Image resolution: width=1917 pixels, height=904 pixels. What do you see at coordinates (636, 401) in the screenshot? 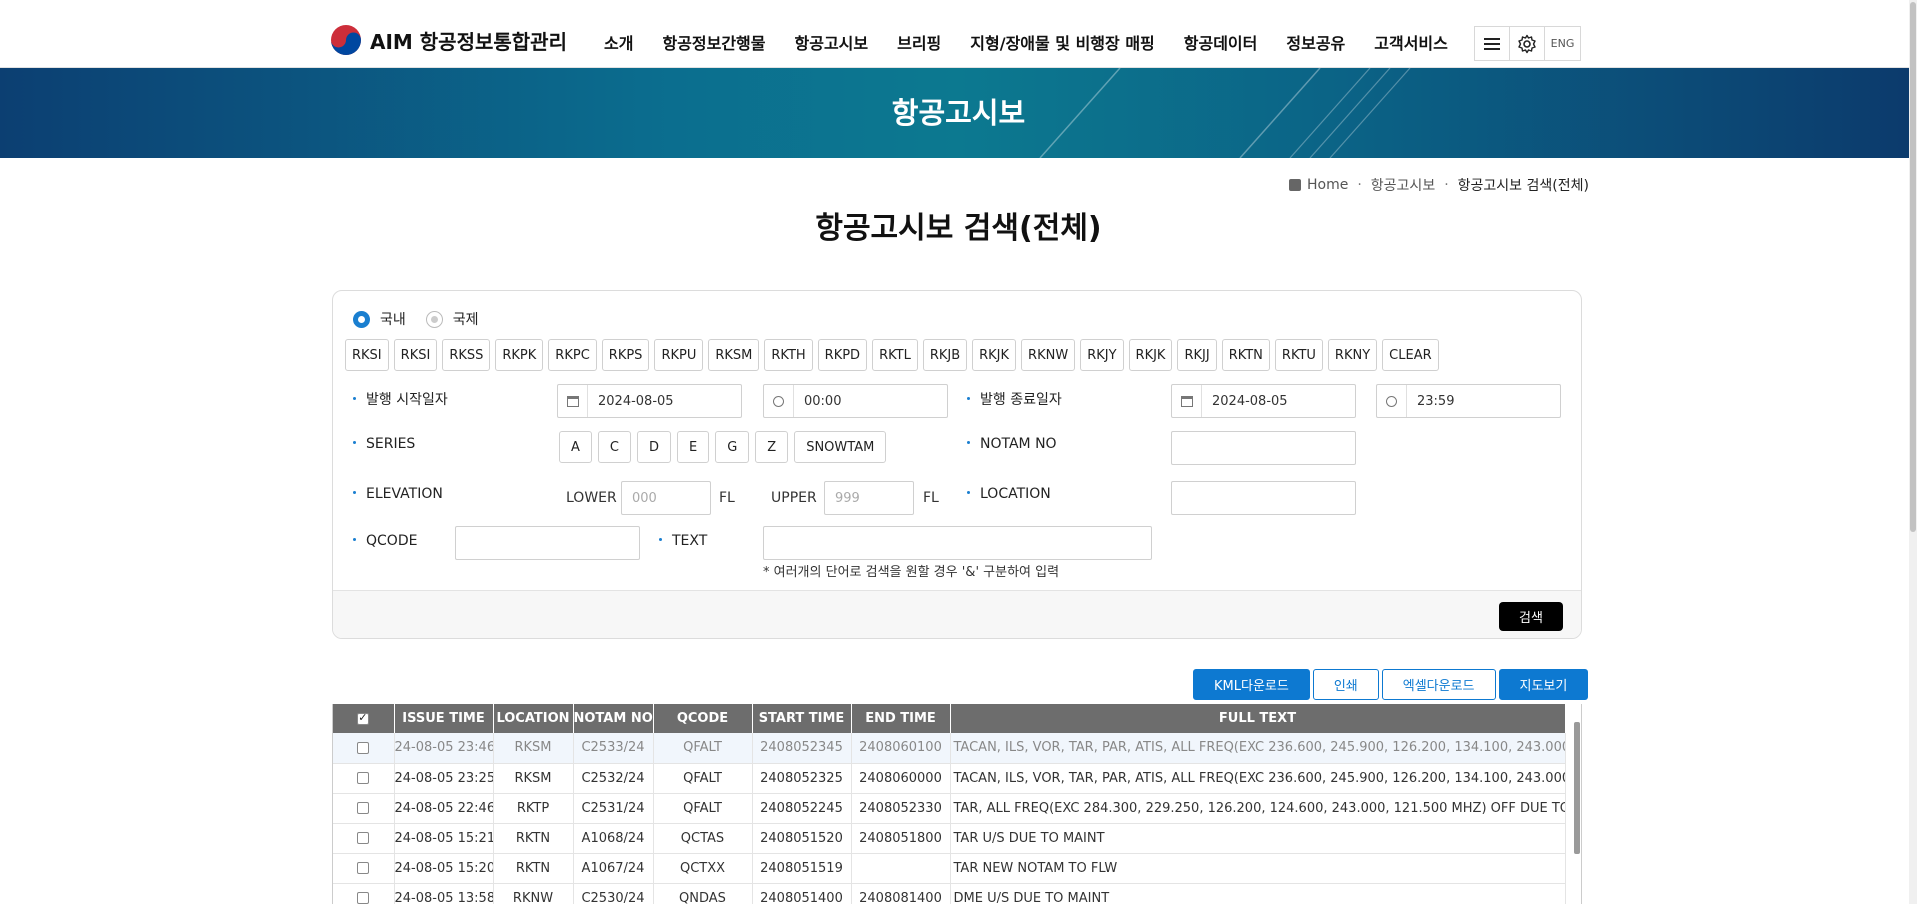
I see `start-date-value: 2024-08-05` at bounding box center [636, 401].